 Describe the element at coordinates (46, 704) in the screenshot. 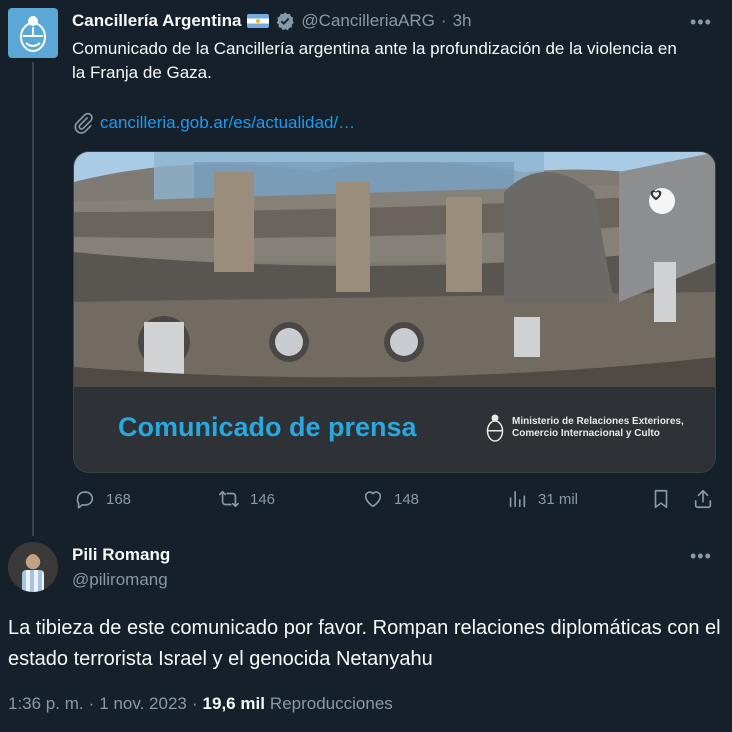

I see `tweet-time-2: 1:36 p. m.` at that location.